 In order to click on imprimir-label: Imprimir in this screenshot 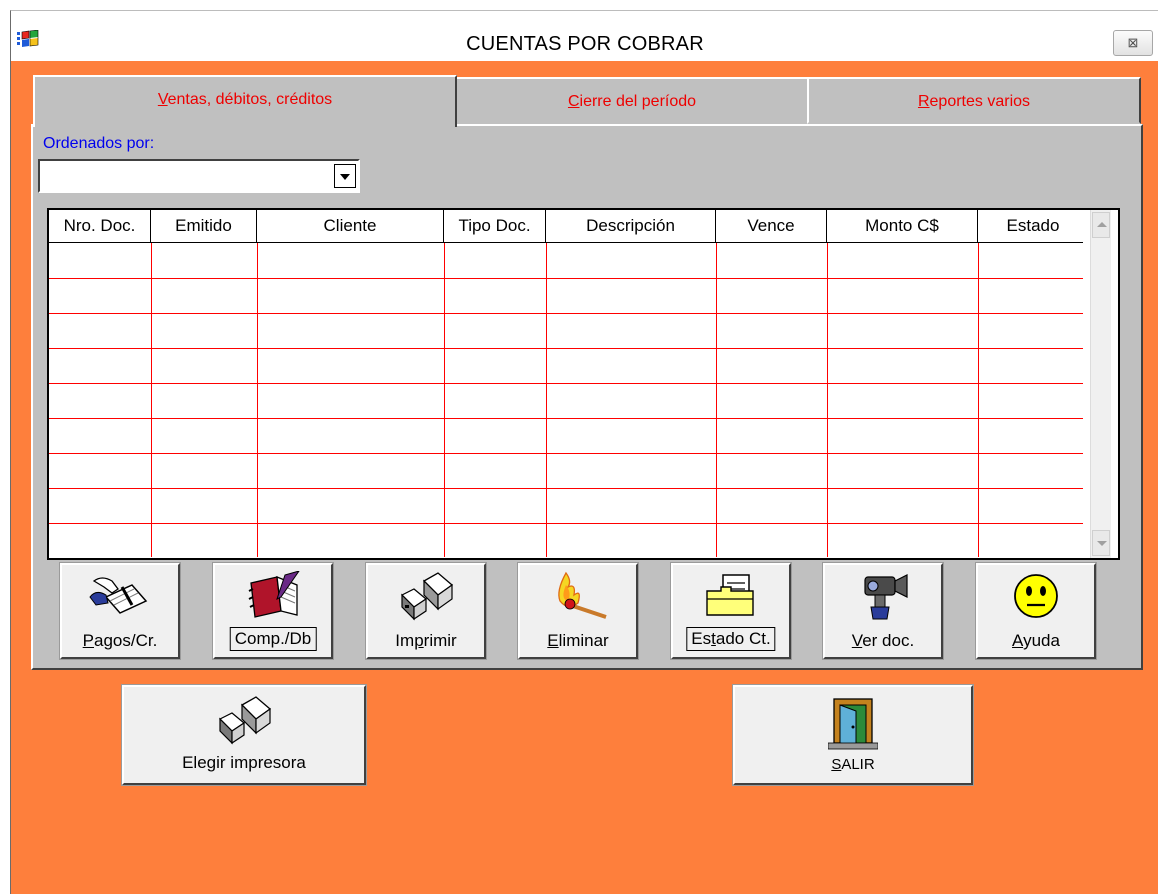, I will do `click(426, 640)`.